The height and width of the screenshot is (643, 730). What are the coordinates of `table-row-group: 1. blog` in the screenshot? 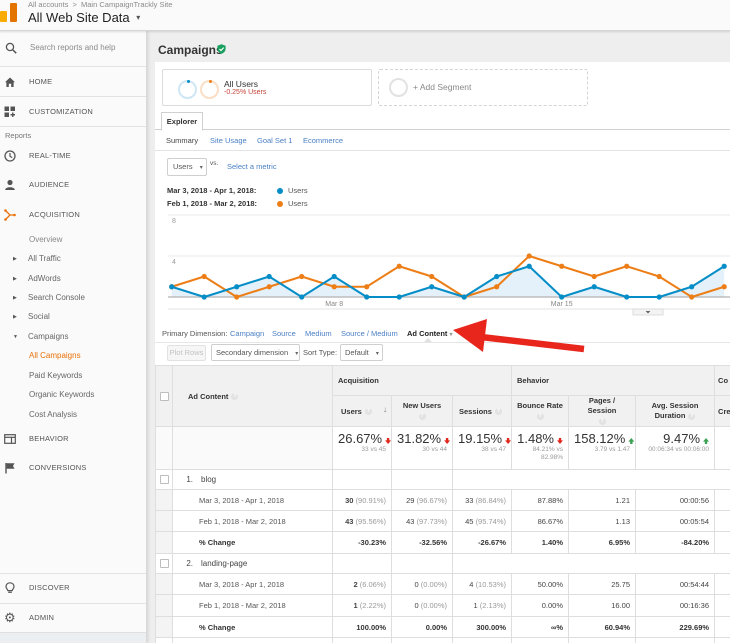 It's located at (442, 479).